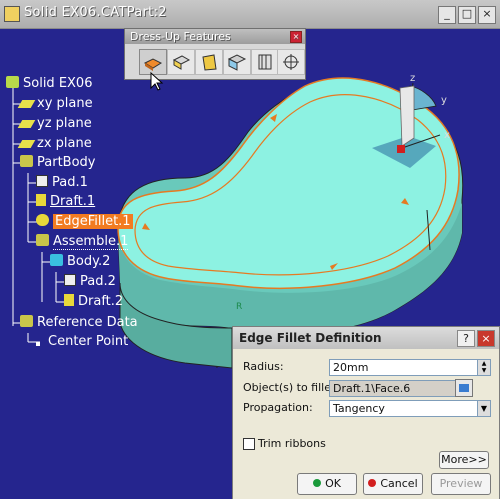  I want to click on dialog-title: Edge Fillet Definition, so click(310, 338).